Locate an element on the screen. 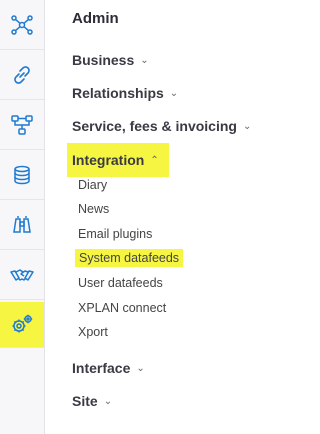 Image resolution: width=320 pixels, height=434 pixels. menu-item-user-datafeeds: User datafeeds is located at coordinates (120, 283).